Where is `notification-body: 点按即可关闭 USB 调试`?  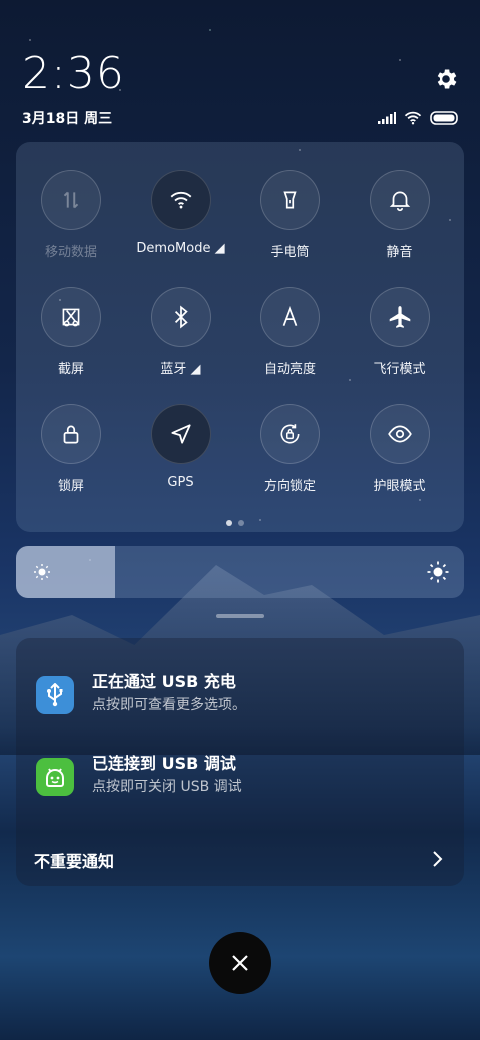
notification-body: 点按即可关闭 USB 调试 is located at coordinates (167, 787).